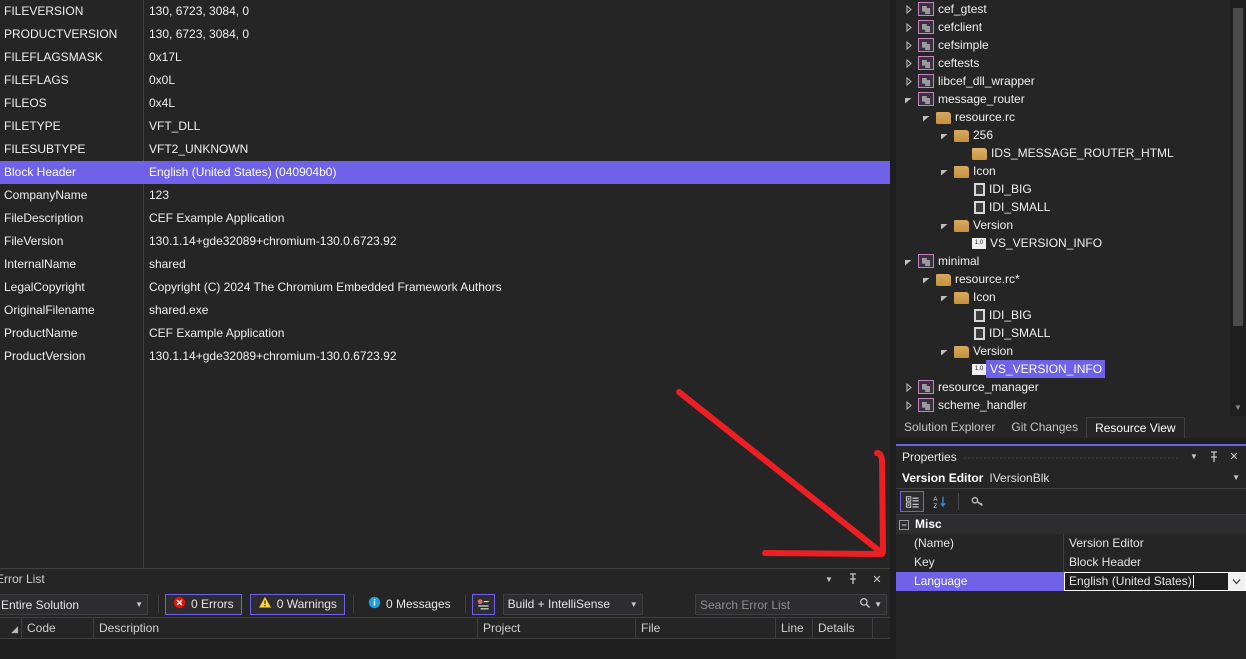 Image resolution: width=1246 pixels, height=659 pixels. I want to click on resource-tree-scrollbar: ▼, so click(1238, 208).